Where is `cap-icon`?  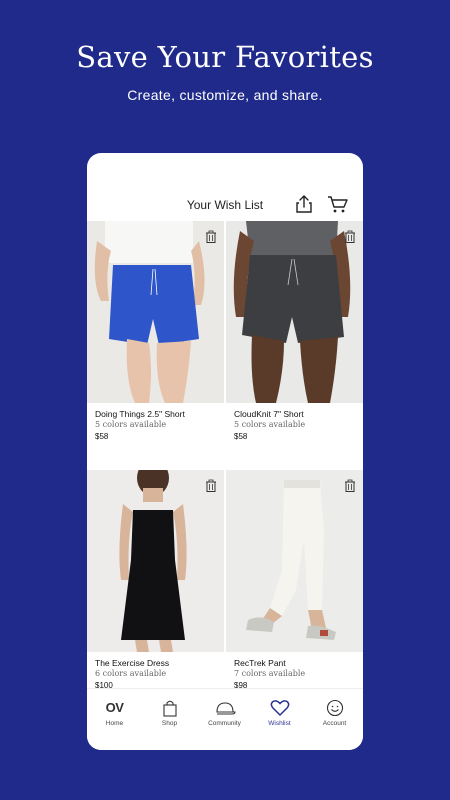 cap-icon is located at coordinates (225, 708).